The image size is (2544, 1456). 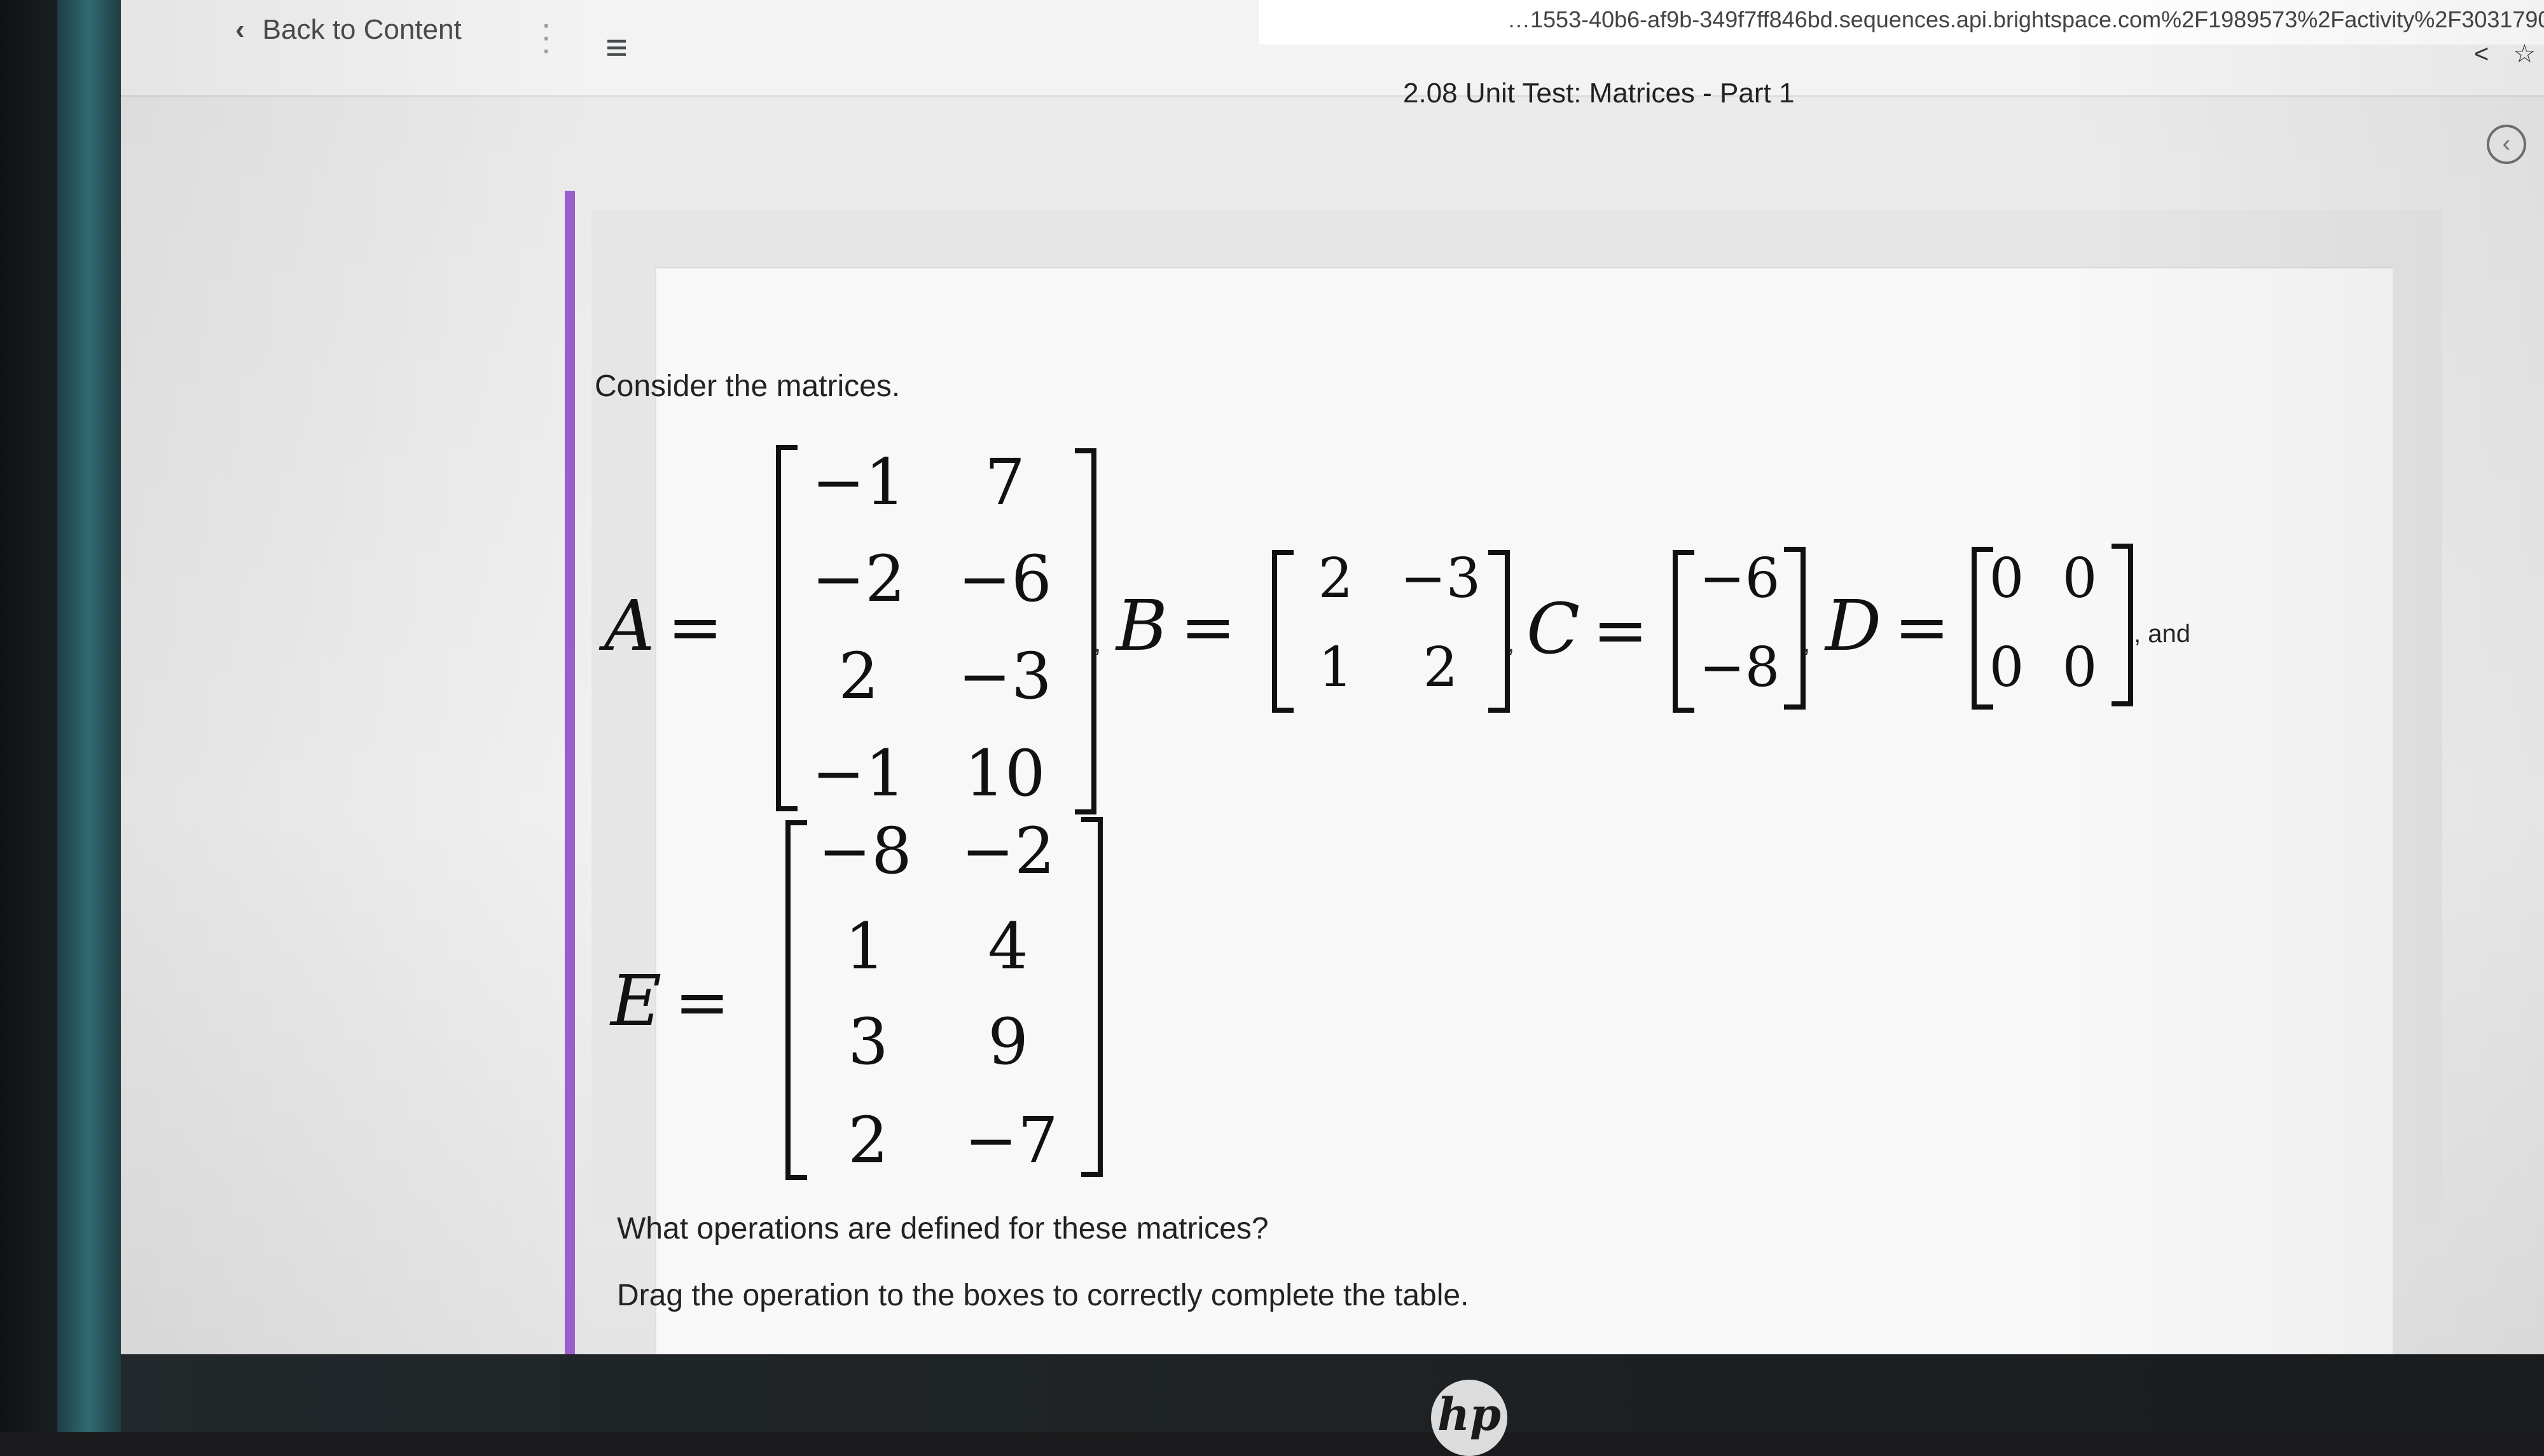 What do you see at coordinates (1085, 631) in the screenshot?
I see `matrix-a-right-bracket` at bounding box center [1085, 631].